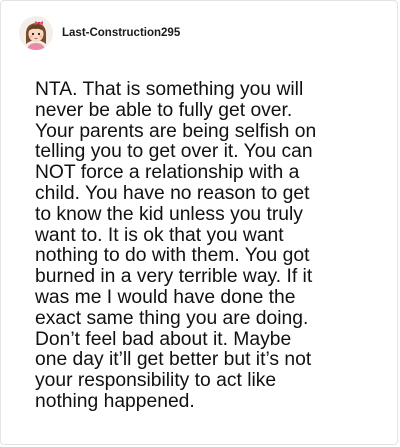  What do you see at coordinates (121, 33) in the screenshot?
I see `username: Last-Construction295` at bounding box center [121, 33].